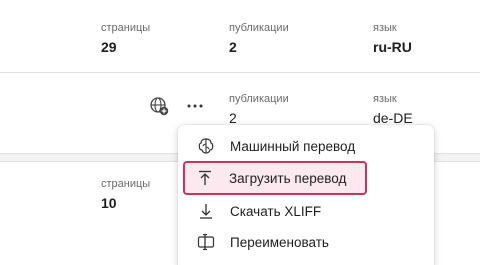 The width and height of the screenshot is (480, 265). Describe the element at coordinates (206, 242) in the screenshot. I see `rename-icon` at that location.